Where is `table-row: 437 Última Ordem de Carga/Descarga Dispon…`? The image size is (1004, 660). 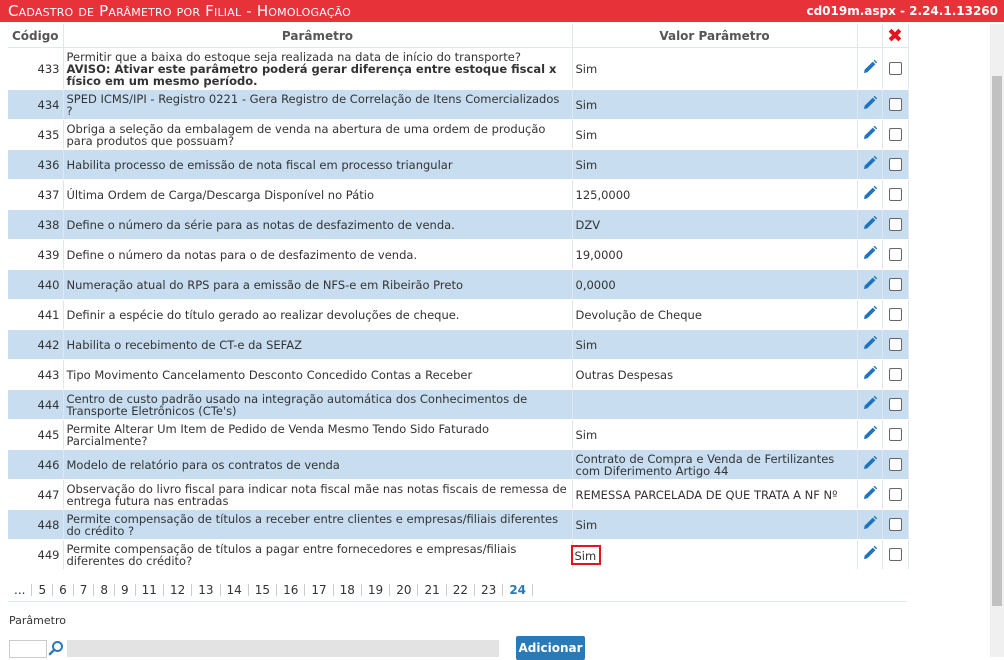
table-row: 437 Última Ordem de Carga/Descarga Dispon… is located at coordinates (458, 194).